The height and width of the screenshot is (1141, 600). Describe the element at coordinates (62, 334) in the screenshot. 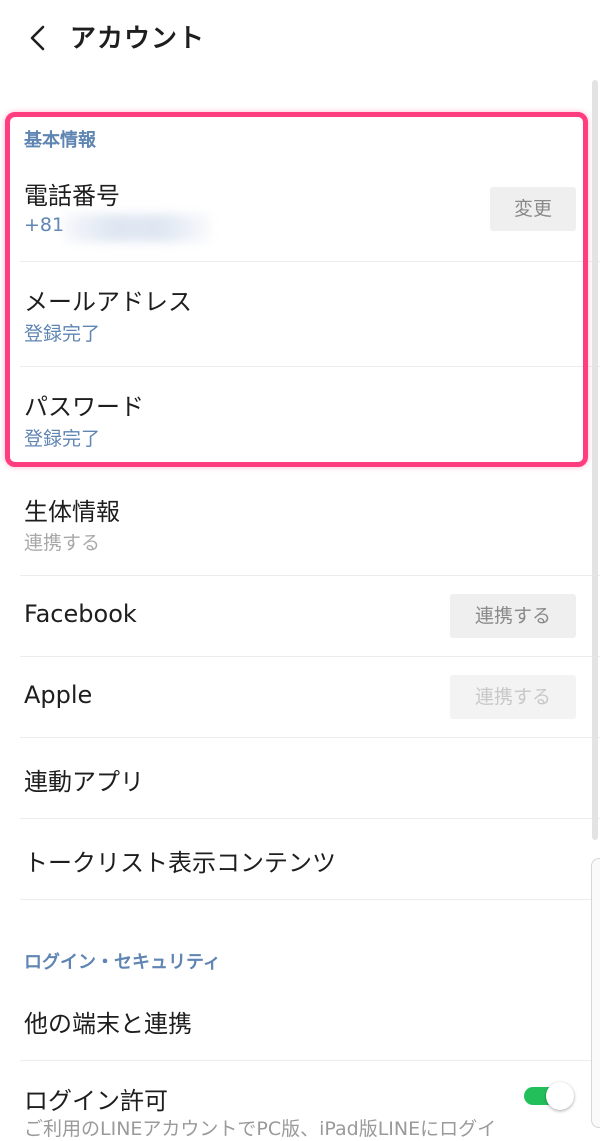

I see `email-status: 登録完了` at that location.